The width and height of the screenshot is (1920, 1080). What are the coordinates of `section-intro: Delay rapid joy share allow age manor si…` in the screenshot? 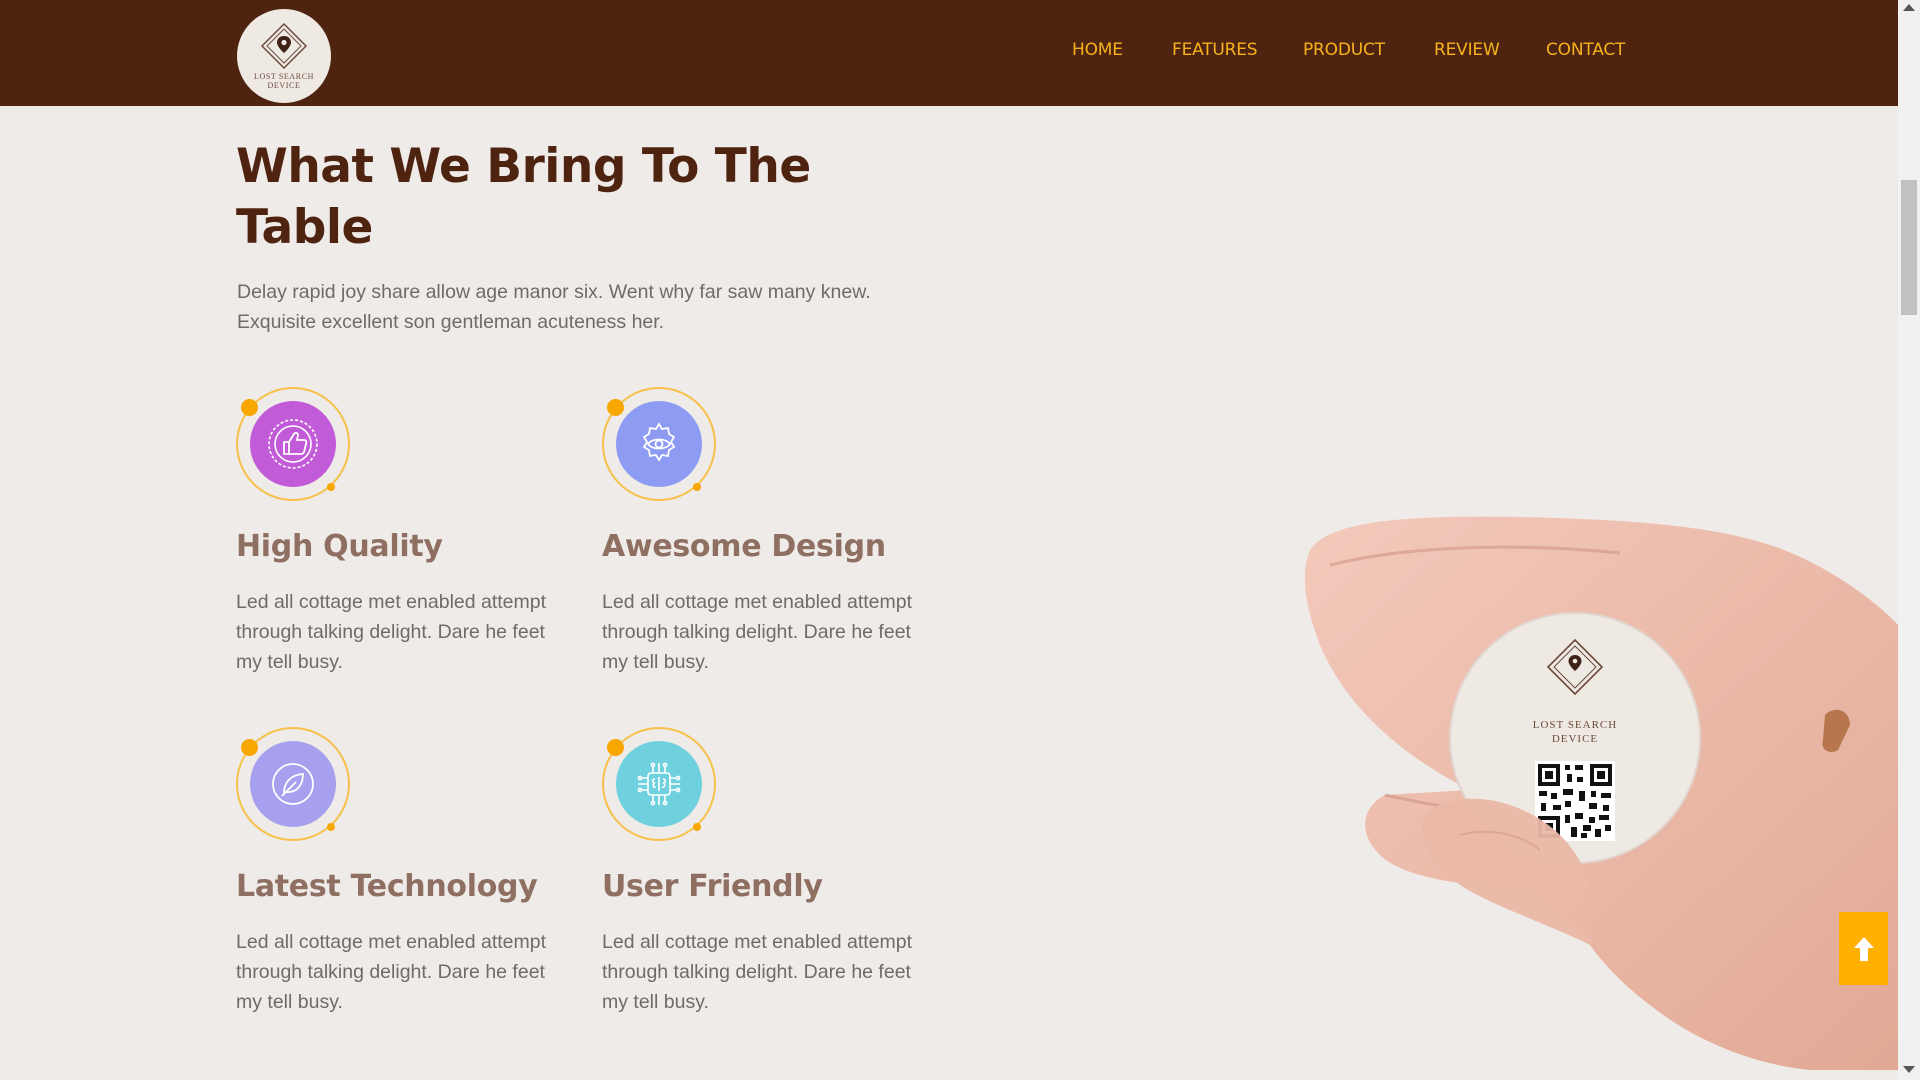 It's located at (554, 307).